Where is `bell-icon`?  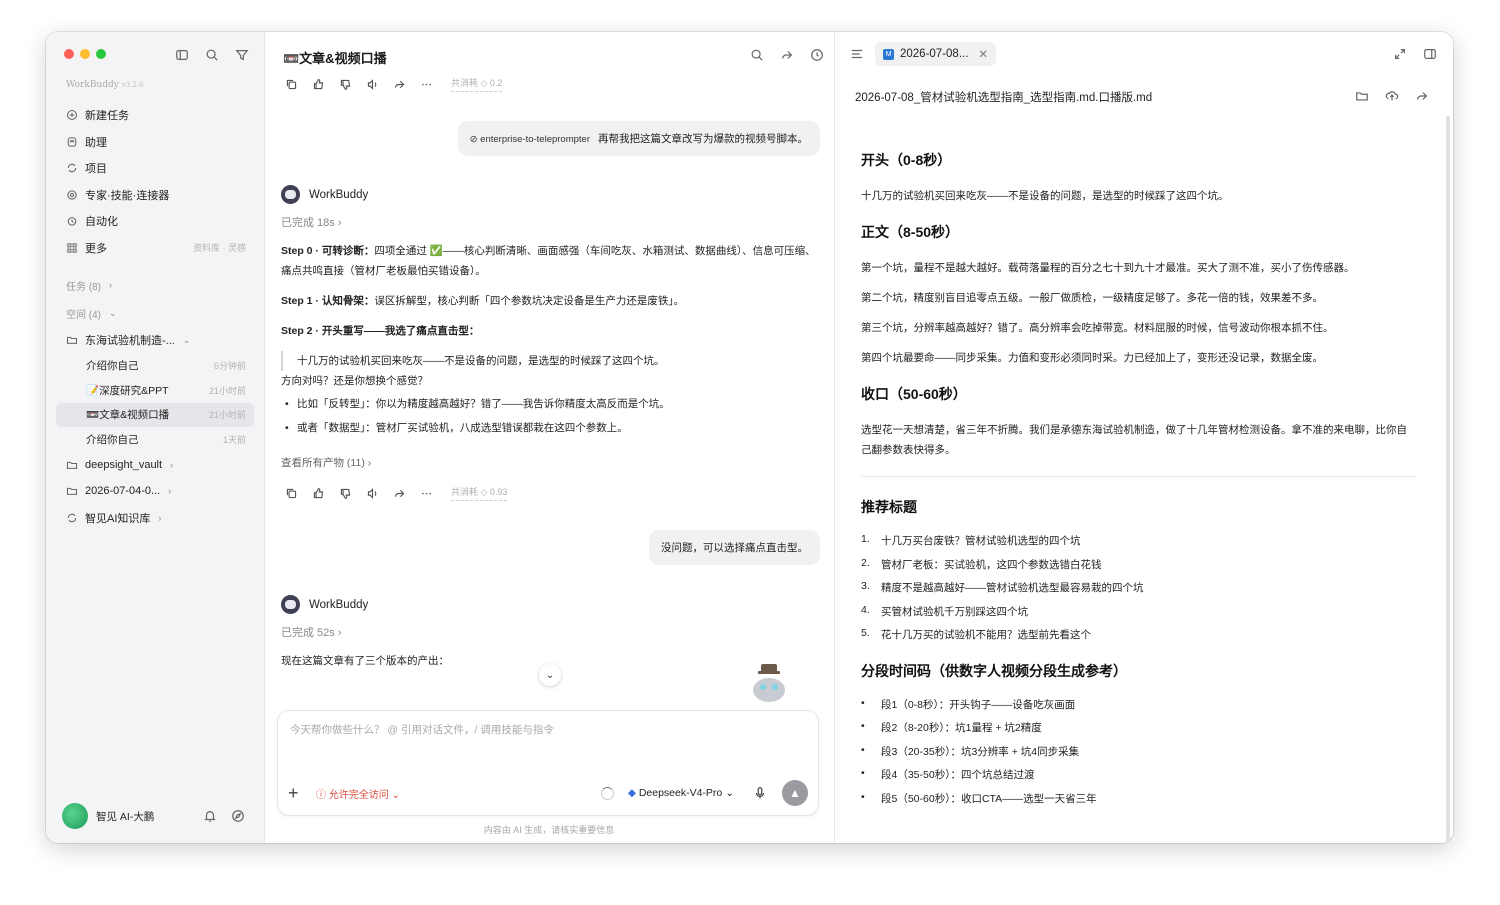 bell-icon is located at coordinates (210, 816).